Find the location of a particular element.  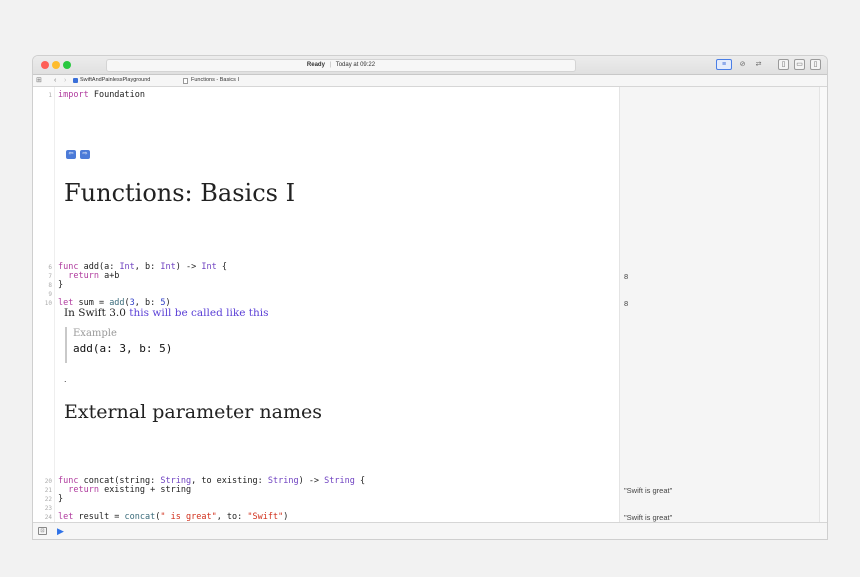

debug-panel-icon: ▭ is located at coordinates (799, 64).